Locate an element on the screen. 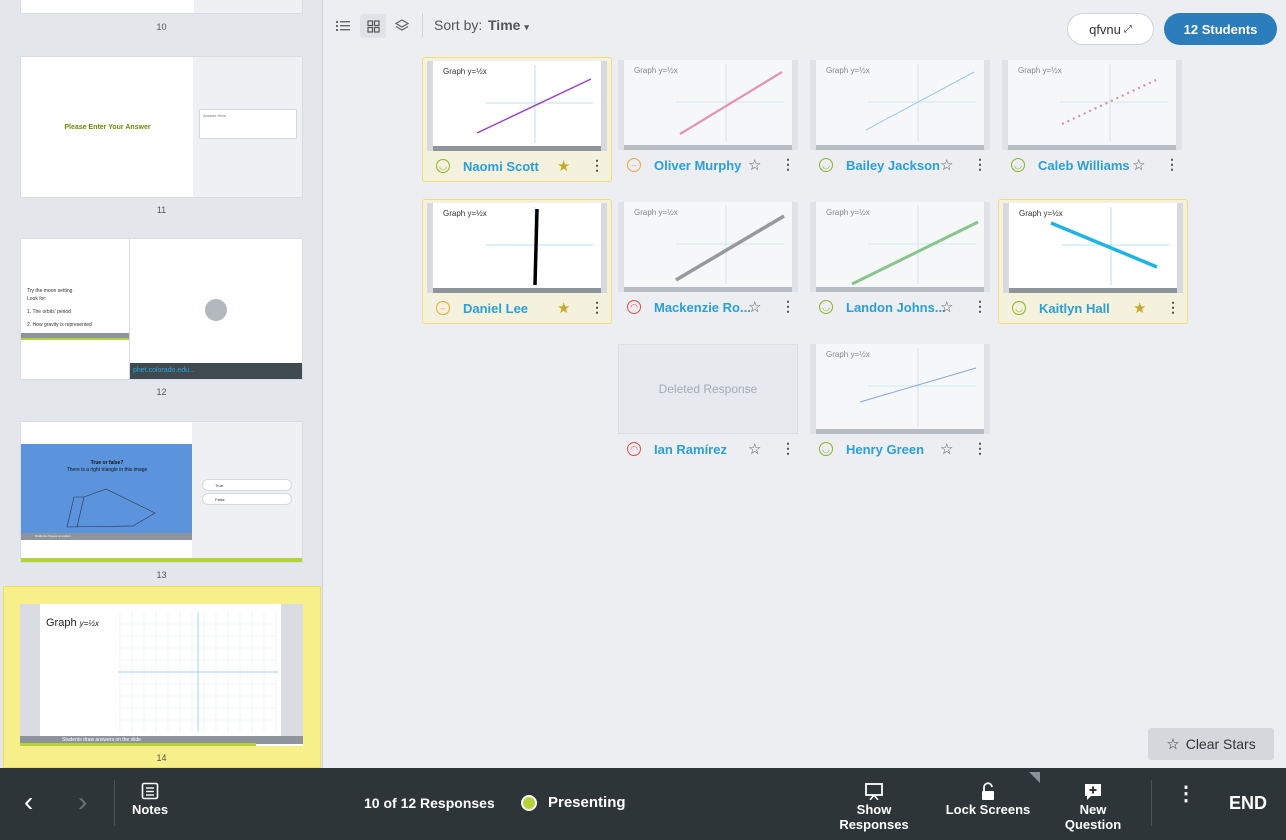 This screenshot has width=1286, height=840. notes-button: Notes is located at coordinates (150, 799).